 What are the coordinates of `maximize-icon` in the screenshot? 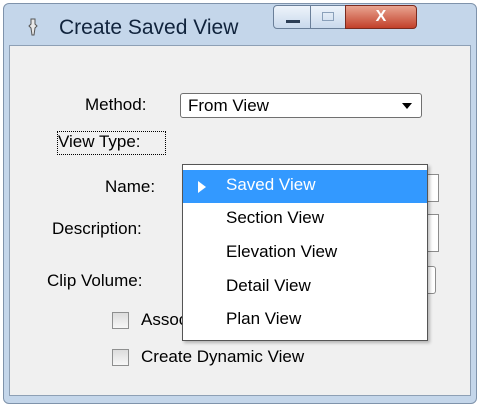 It's located at (328, 16).